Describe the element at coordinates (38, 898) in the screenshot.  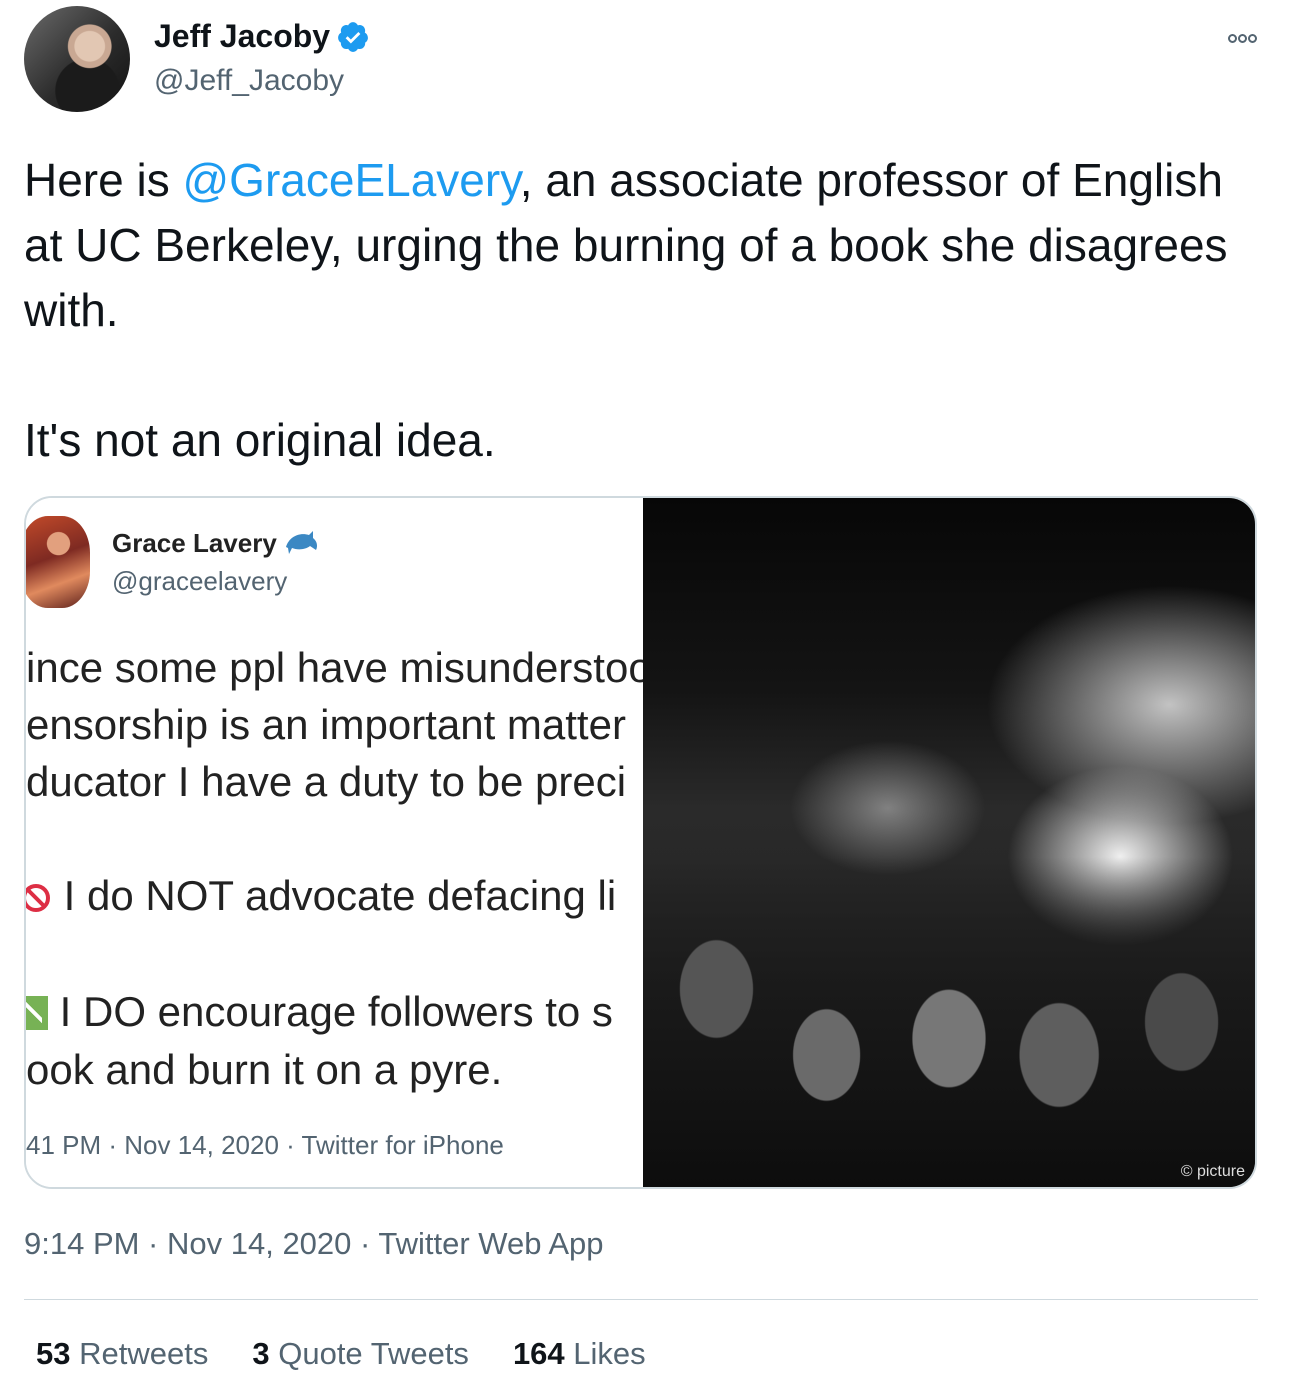
I see `no-entry-icon` at that location.